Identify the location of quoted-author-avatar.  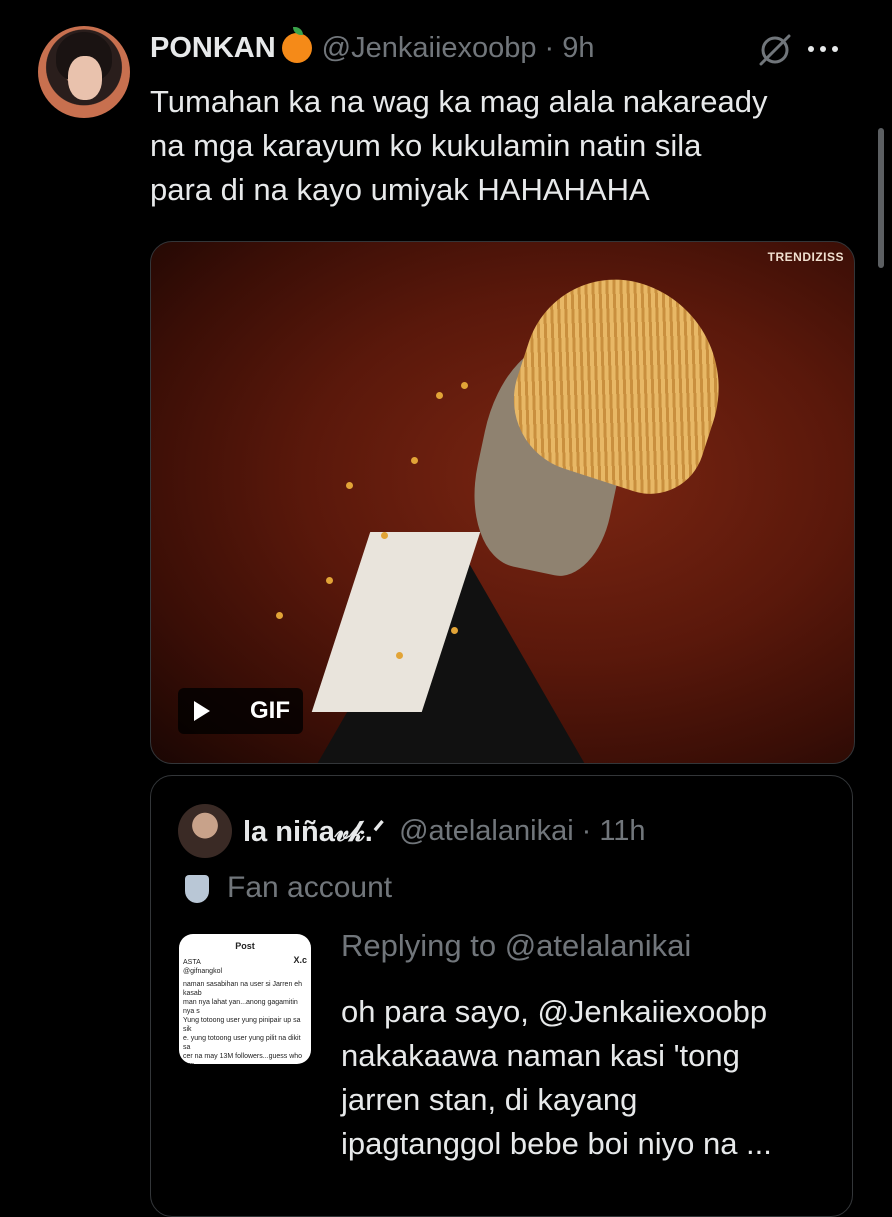
(205, 831).